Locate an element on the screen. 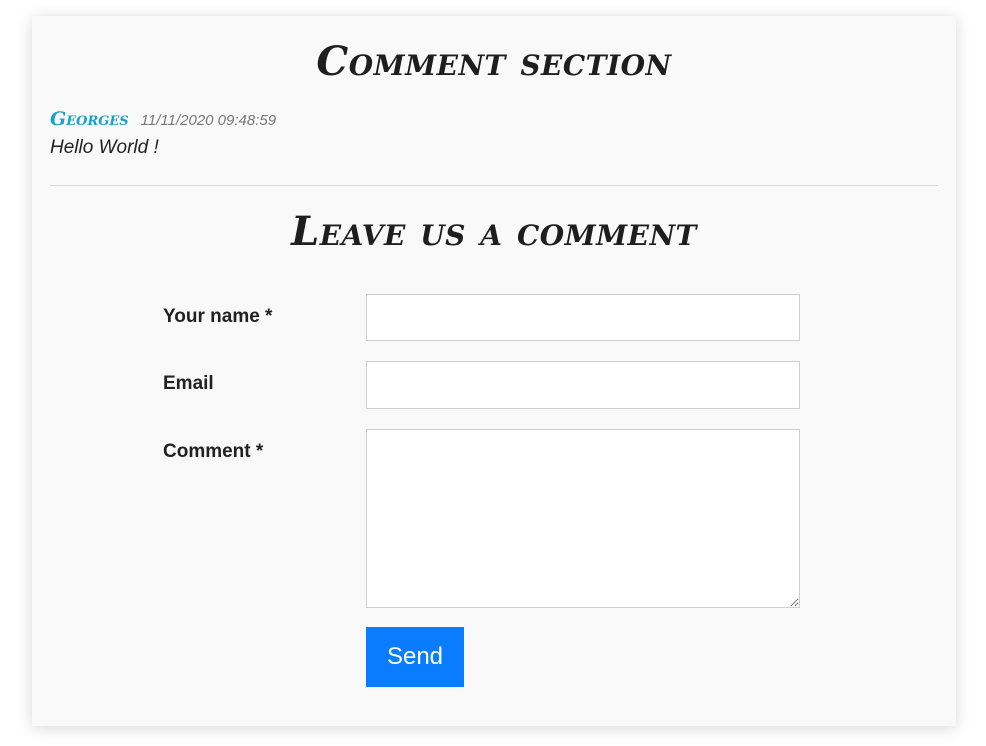 Image resolution: width=986 pixels, height=746 pixels. form-title: Leave us a comment is located at coordinates (494, 231).